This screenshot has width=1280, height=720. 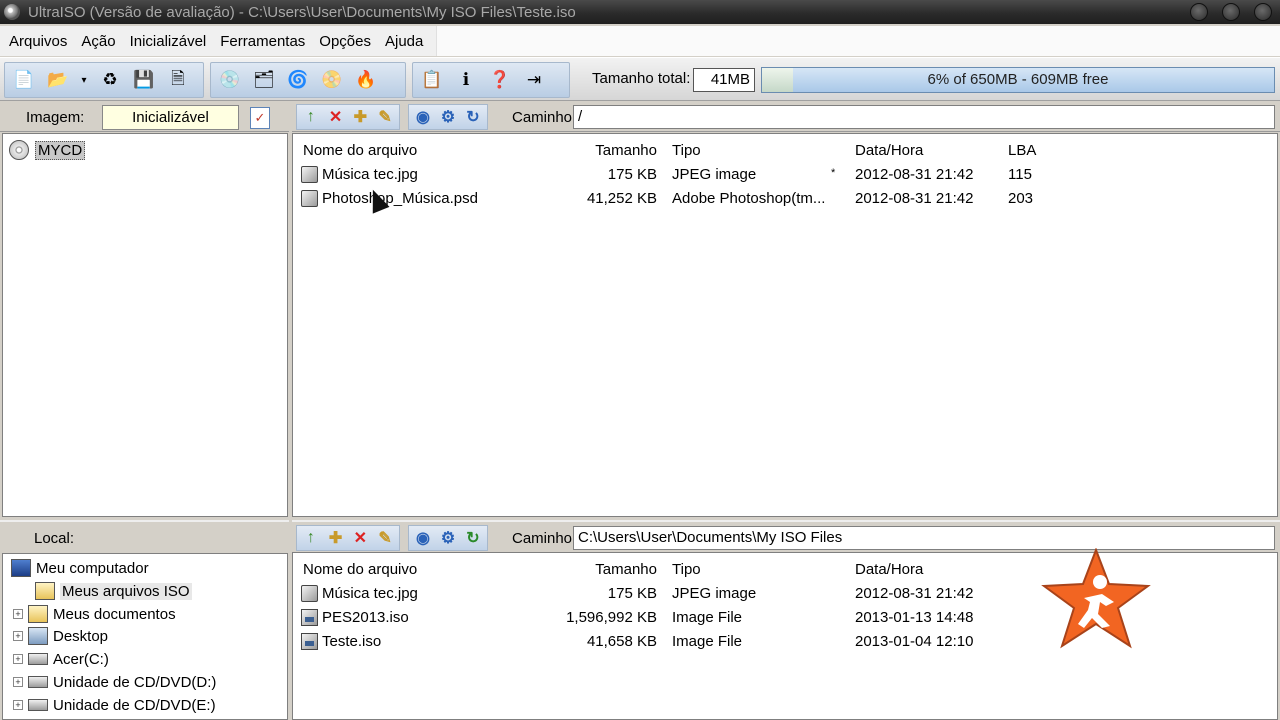 I want to click on disk-image-icon: 📀, so click(x=332, y=80).